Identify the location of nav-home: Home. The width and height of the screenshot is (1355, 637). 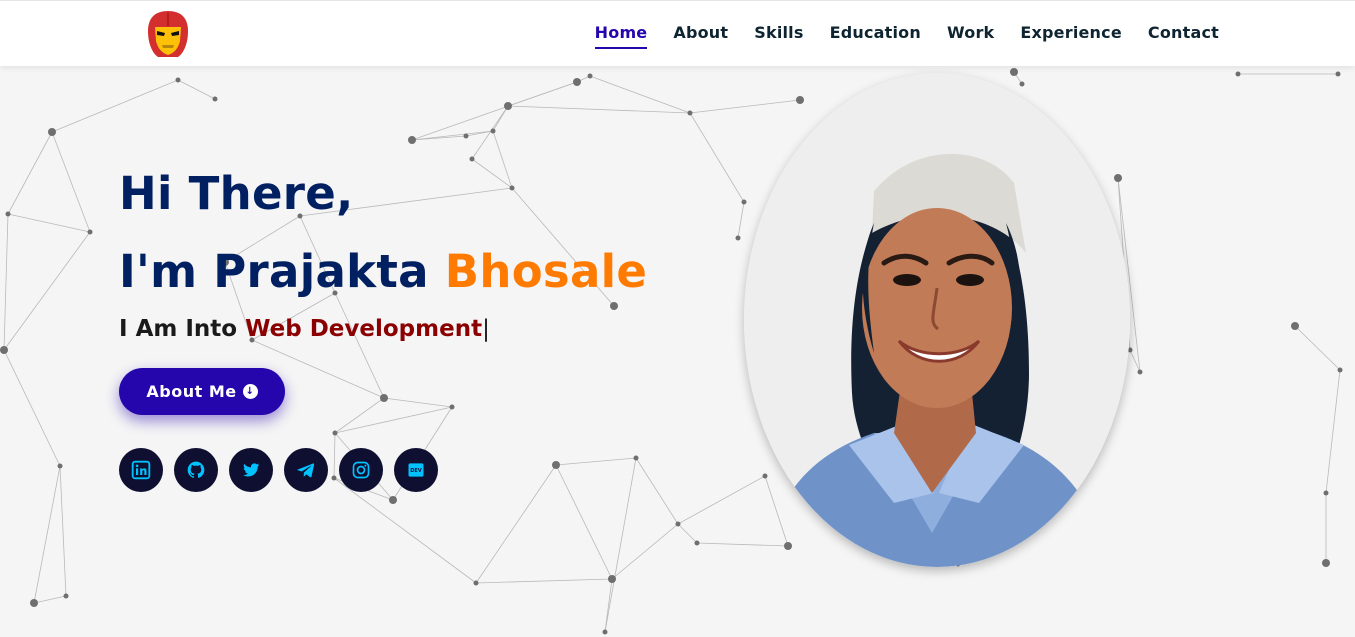
(621, 36).